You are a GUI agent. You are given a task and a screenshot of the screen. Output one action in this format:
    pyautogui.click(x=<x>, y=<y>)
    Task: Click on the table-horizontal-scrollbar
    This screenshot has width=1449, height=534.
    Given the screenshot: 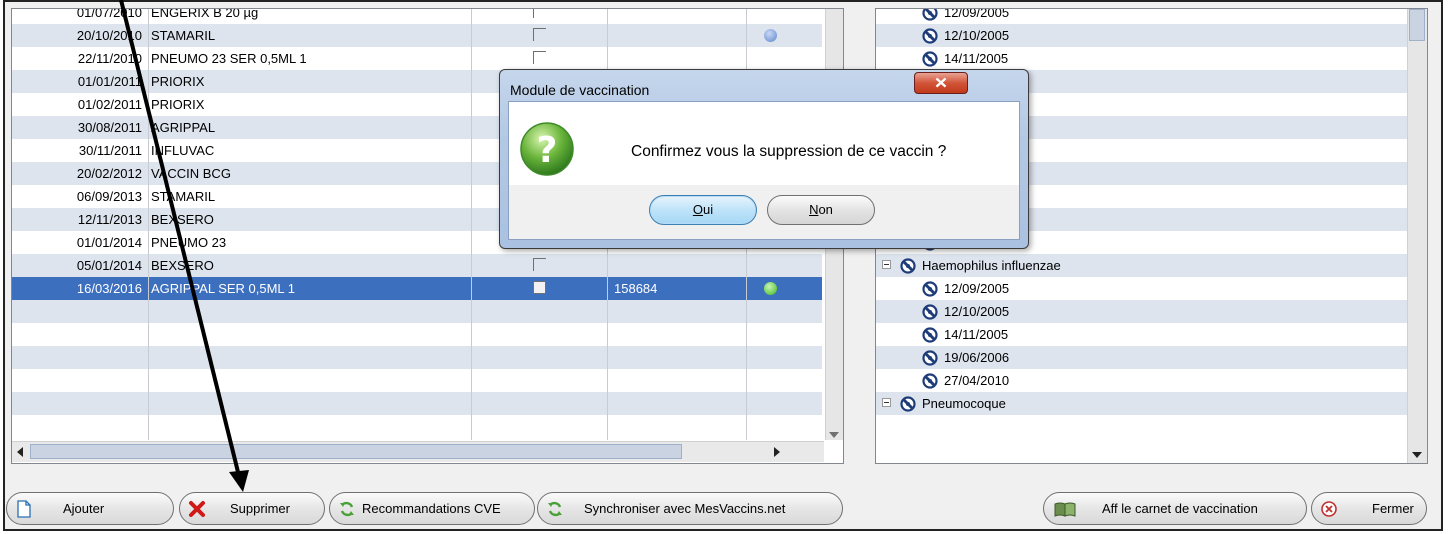 What is the action you would take?
    pyautogui.click(x=418, y=451)
    